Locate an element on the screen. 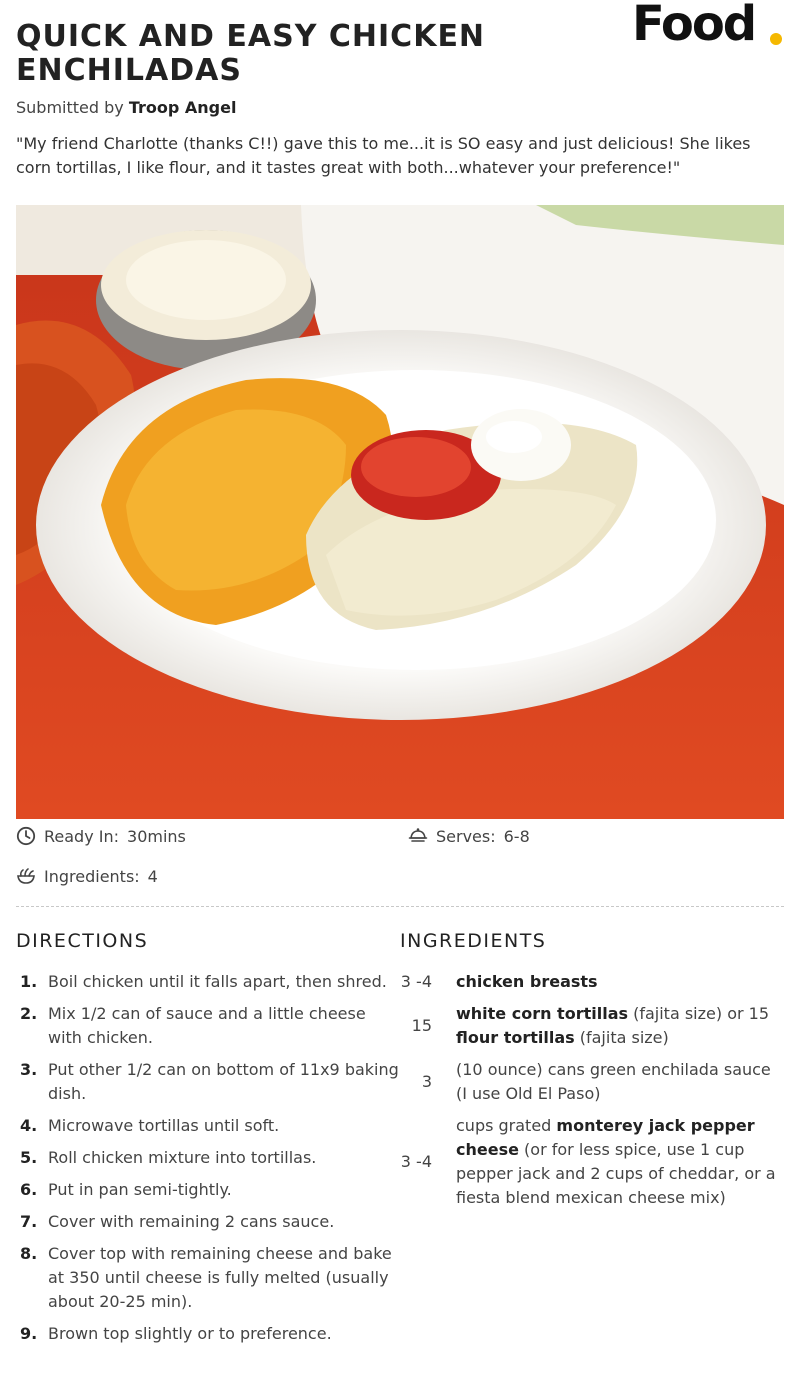  step-number: 6. is located at coordinates (29, 1189).